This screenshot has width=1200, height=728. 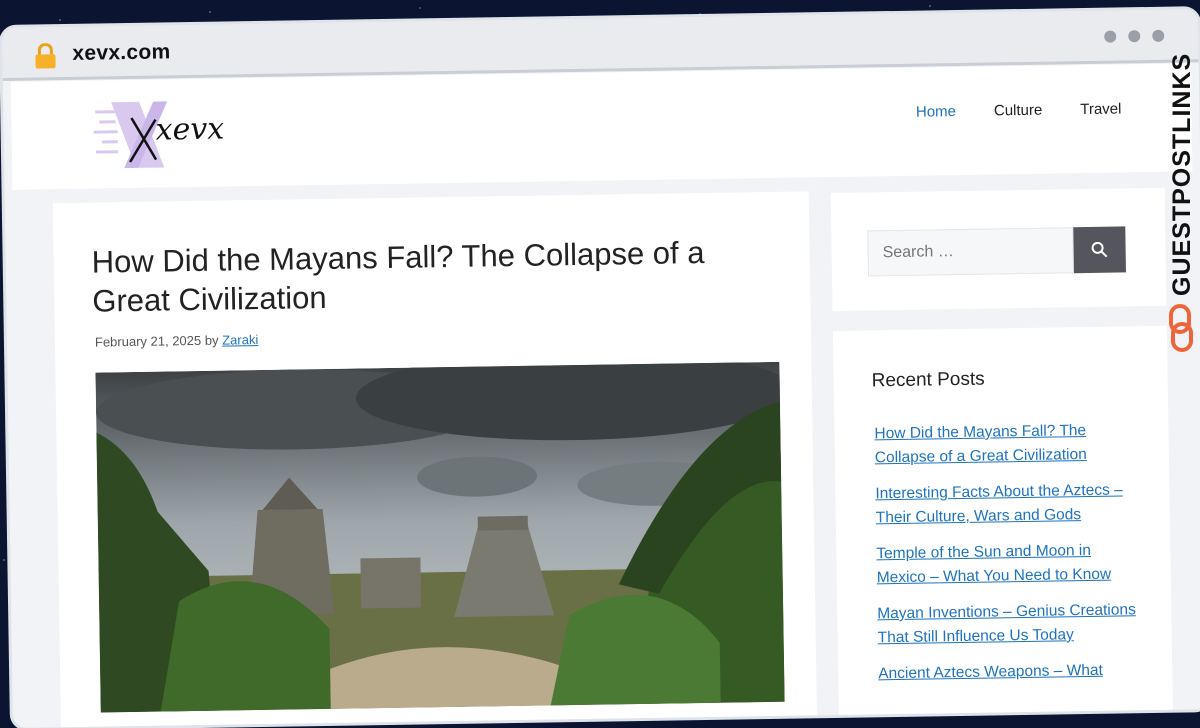 I want to click on sidebar-search-widget, so click(x=998, y=249).